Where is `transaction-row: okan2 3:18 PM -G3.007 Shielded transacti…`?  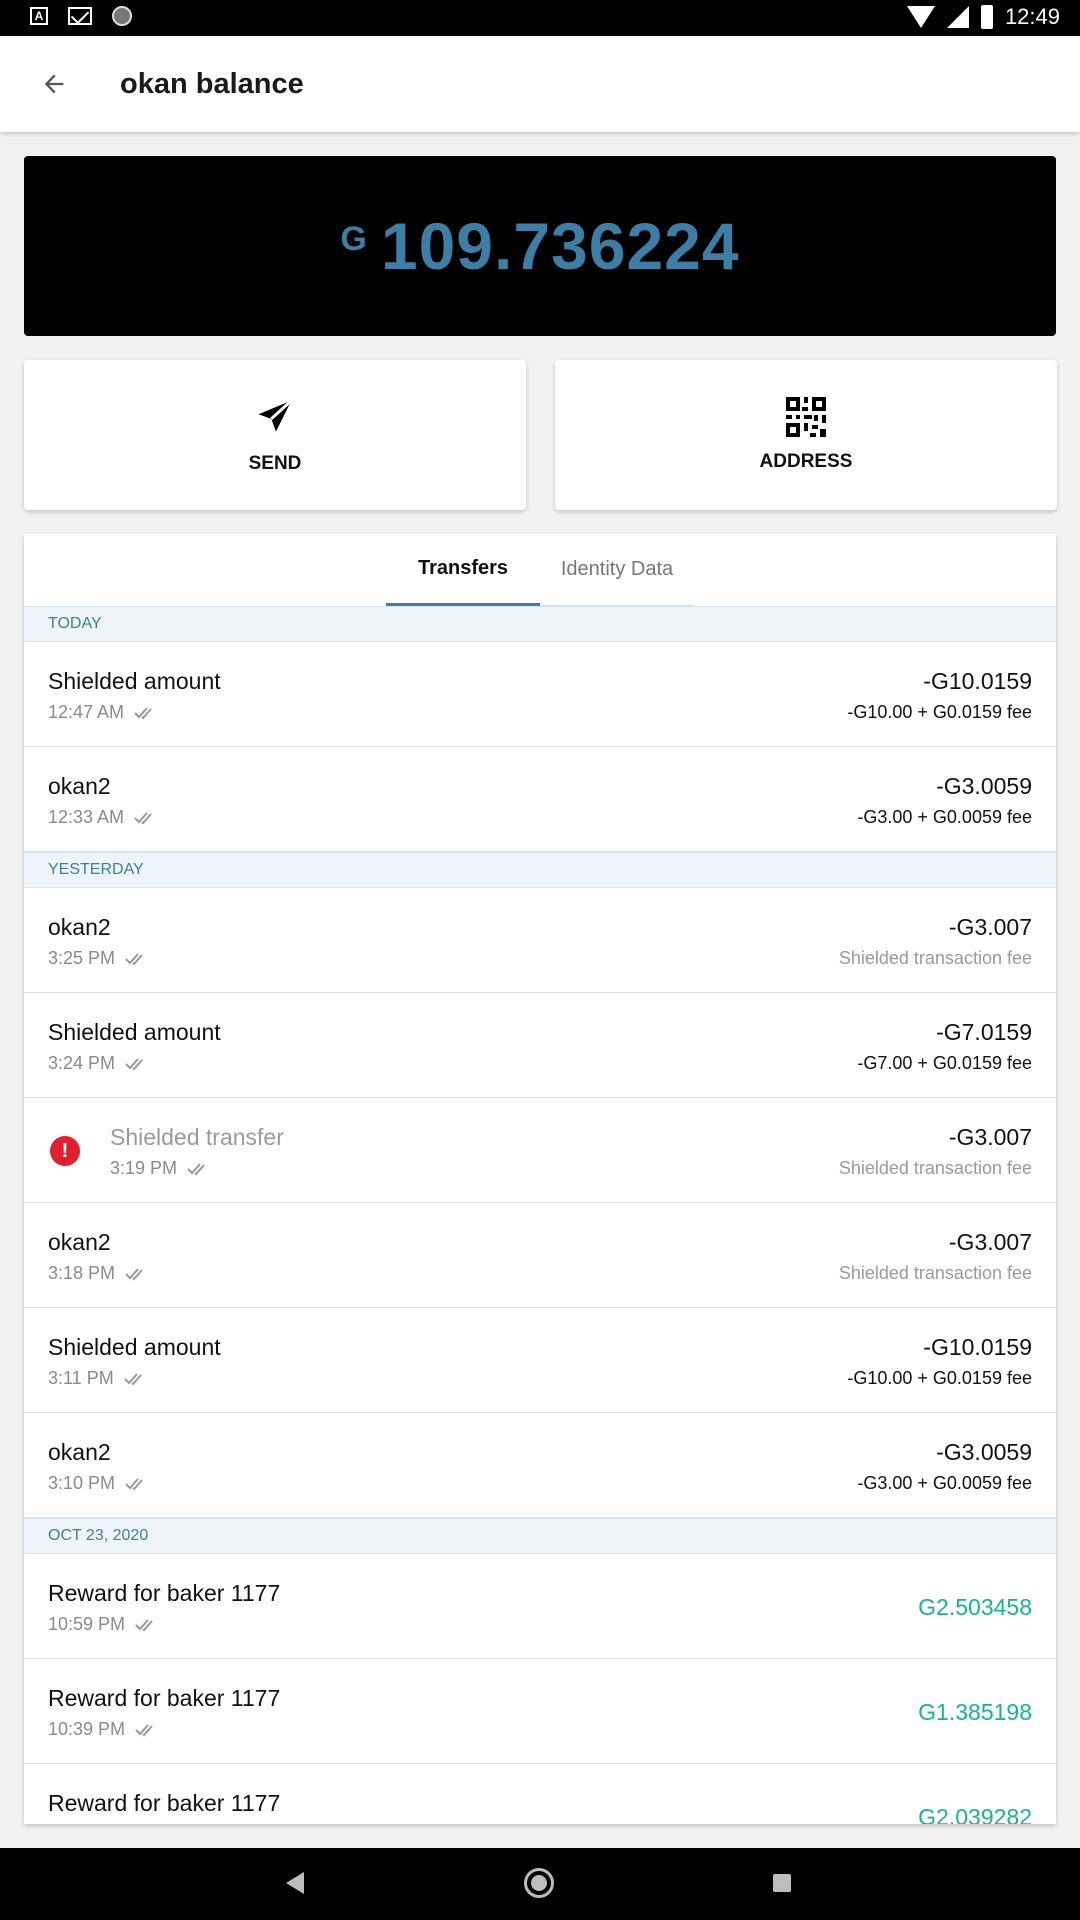 transaction-row: okan2 3:18 PM -G3.007 Shielded transacti… is located at coordinates (540, 1255).